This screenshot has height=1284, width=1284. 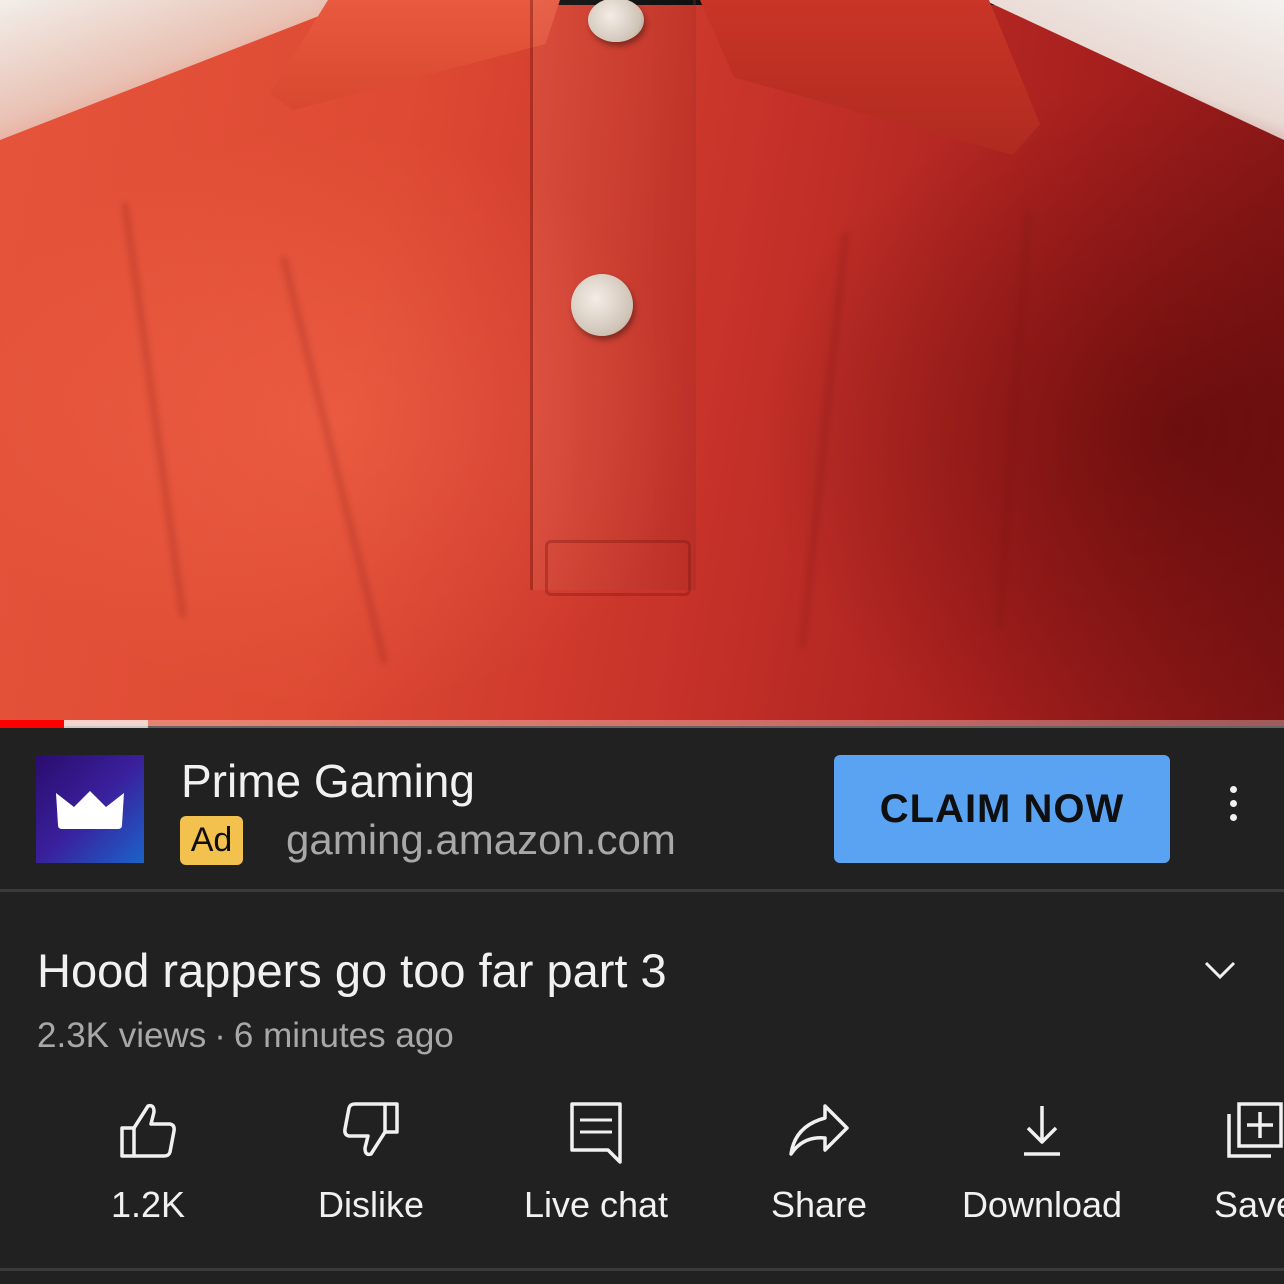 What do you see at coordinates (819, 1170) in the screenshot?
I see `share-button: Share` at bounding box center [819, 1170].